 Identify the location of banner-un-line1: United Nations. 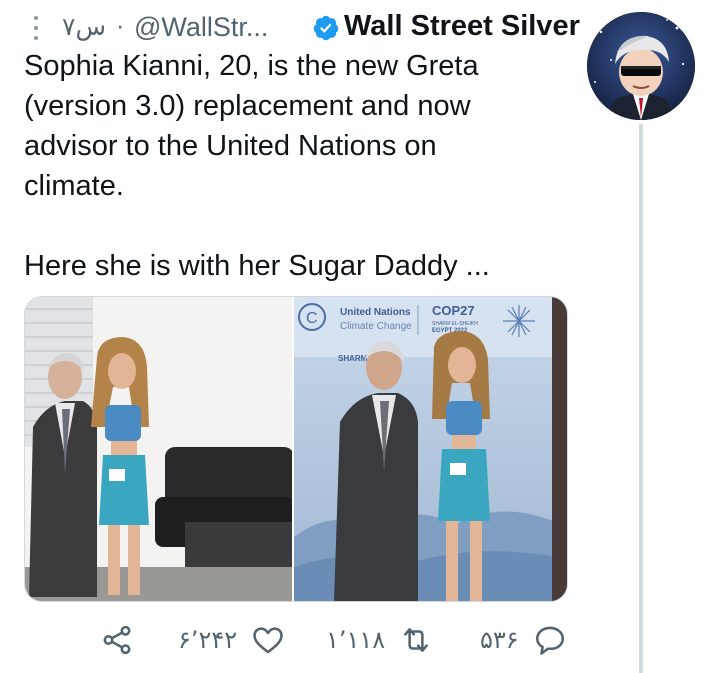
(375, 312).